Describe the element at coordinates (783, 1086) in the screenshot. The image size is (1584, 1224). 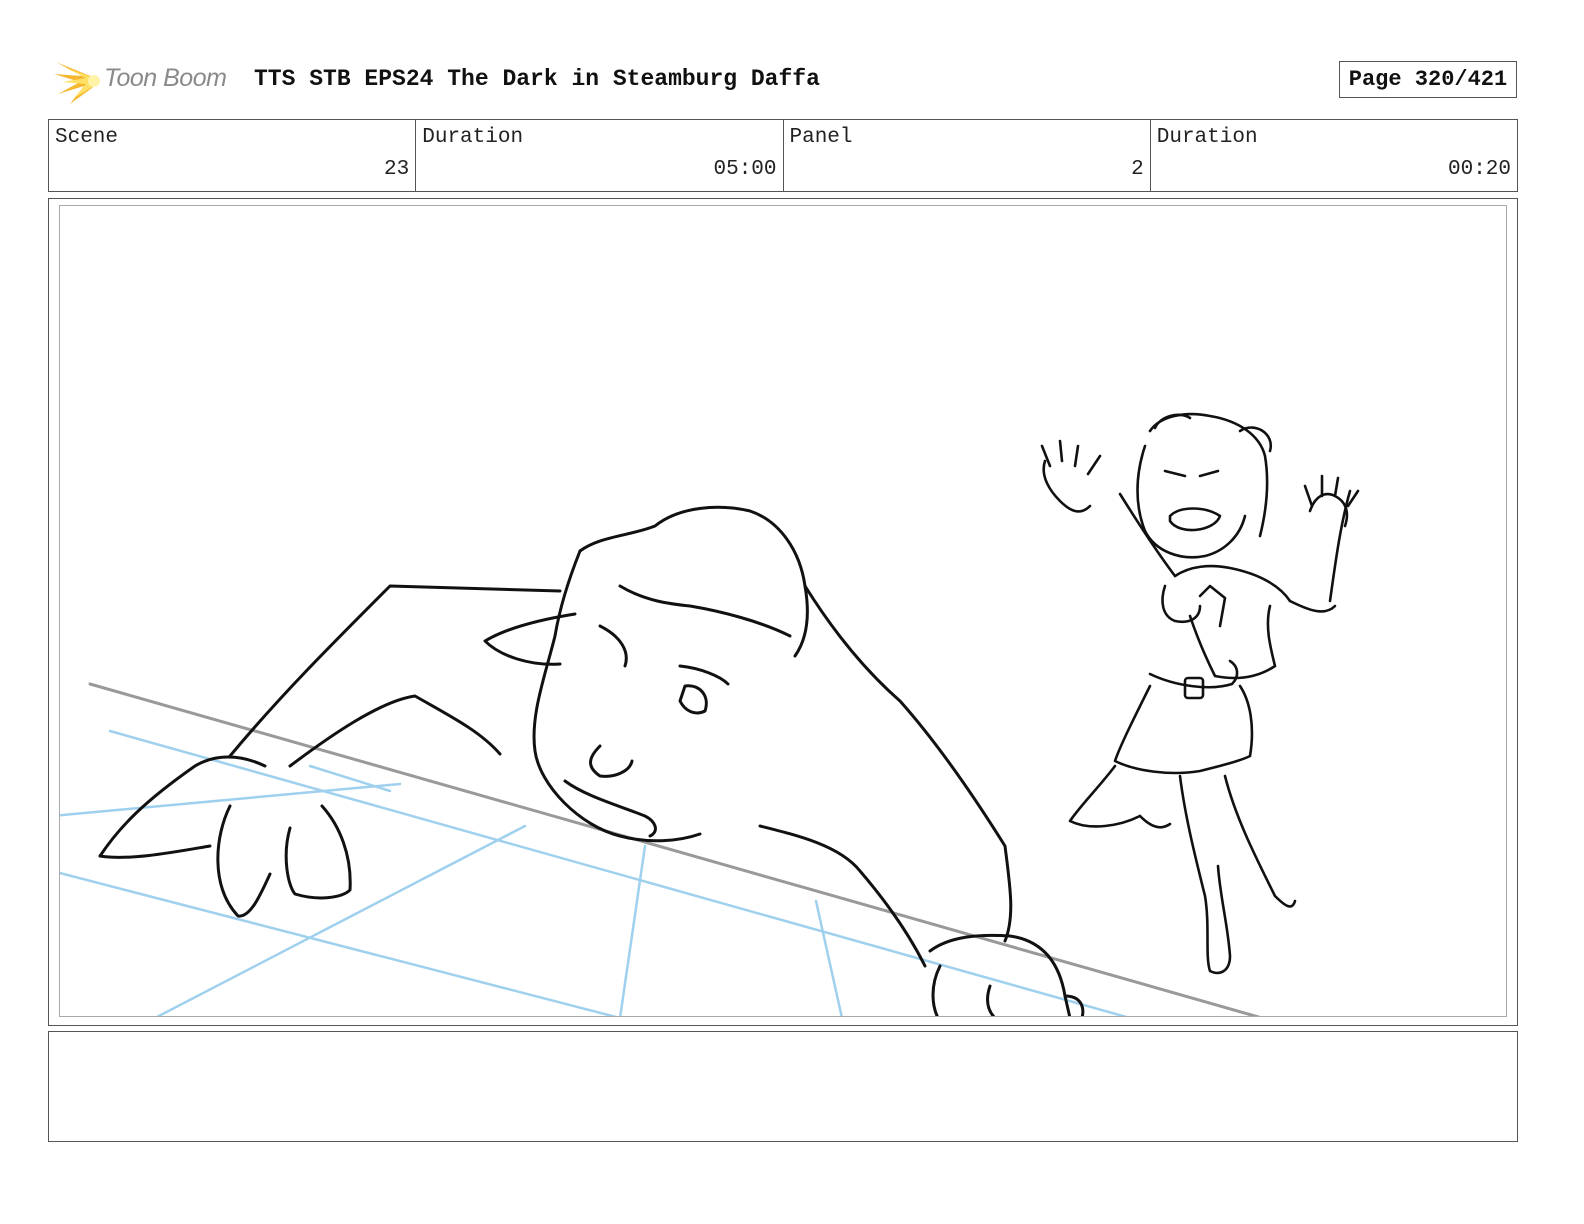
I see `panel-notes-box` at that location.